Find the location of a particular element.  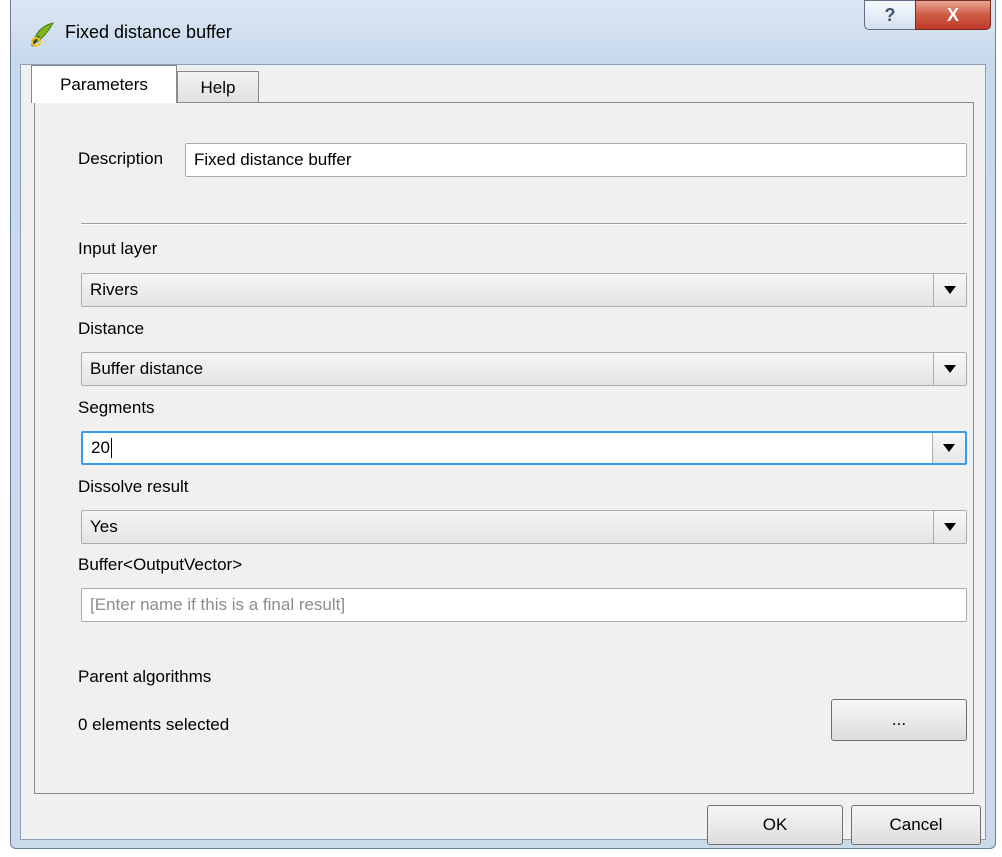

parent-selection-count: 0 elements selected is located at coordinates (154, 724).